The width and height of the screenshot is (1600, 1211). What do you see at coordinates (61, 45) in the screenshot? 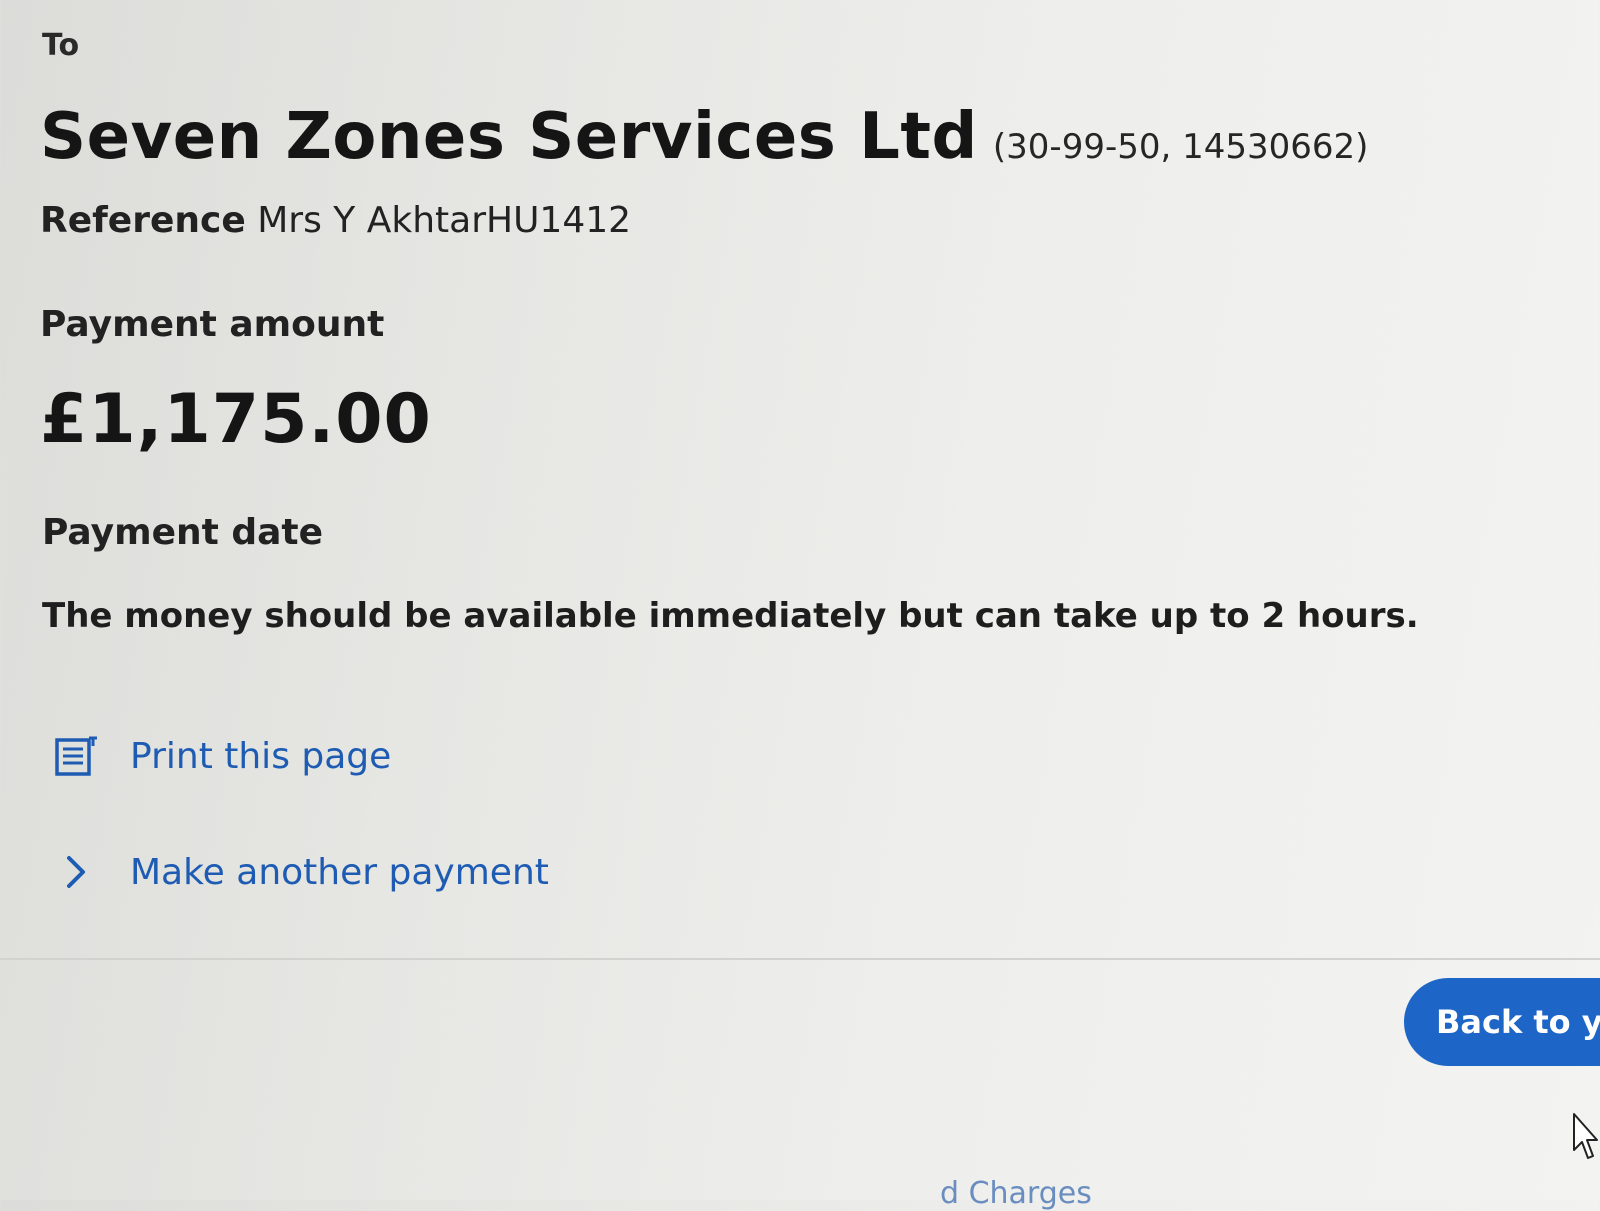
I see `to-label: To` at bounding box center [61, 45].